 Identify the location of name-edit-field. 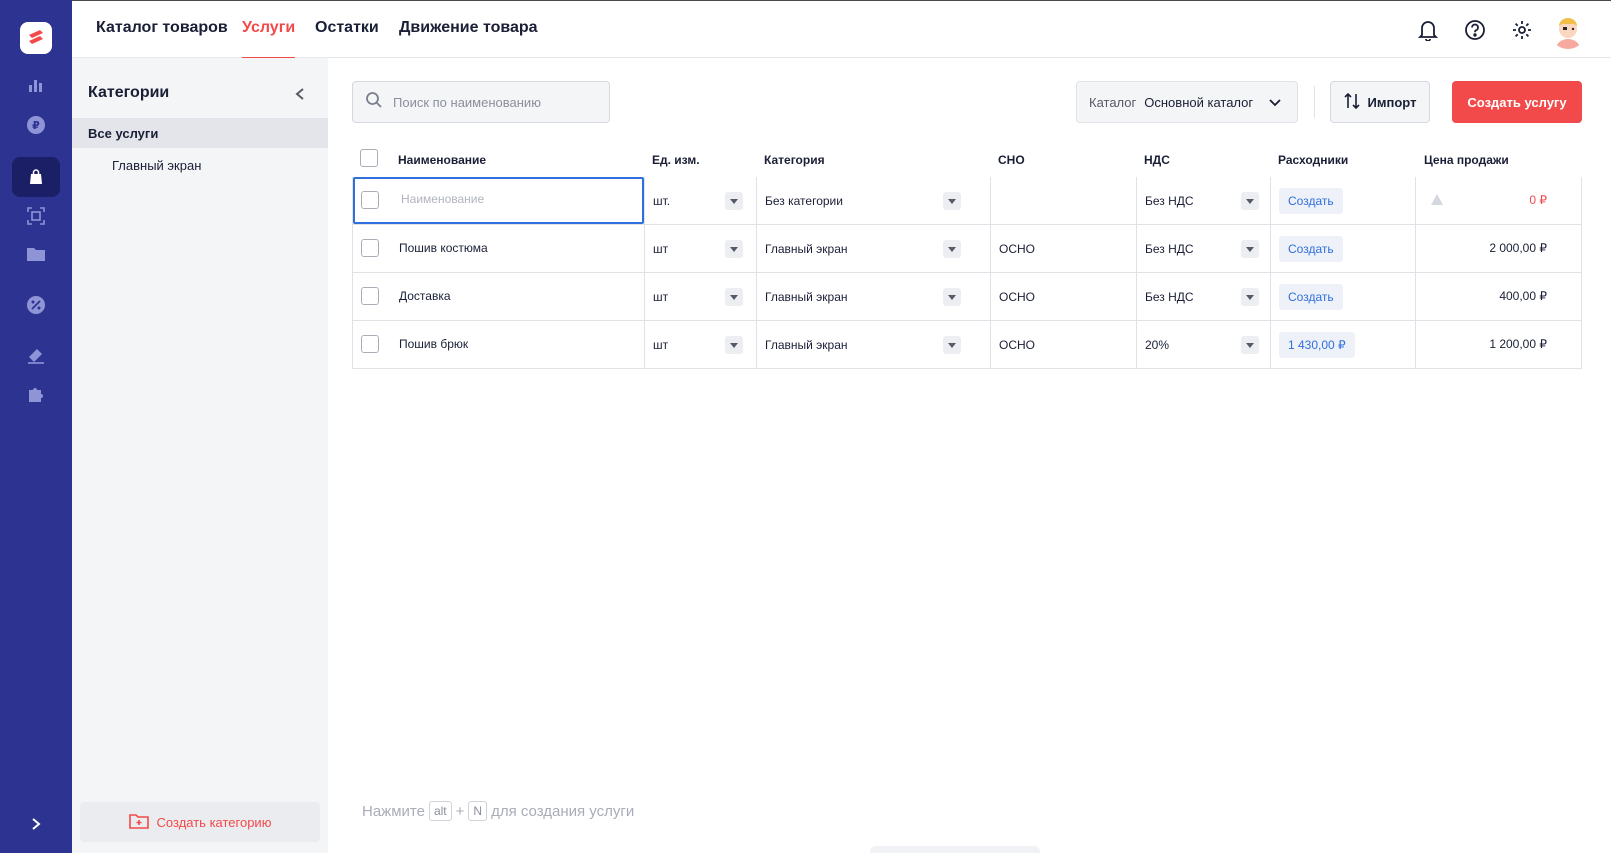
(498, 200).